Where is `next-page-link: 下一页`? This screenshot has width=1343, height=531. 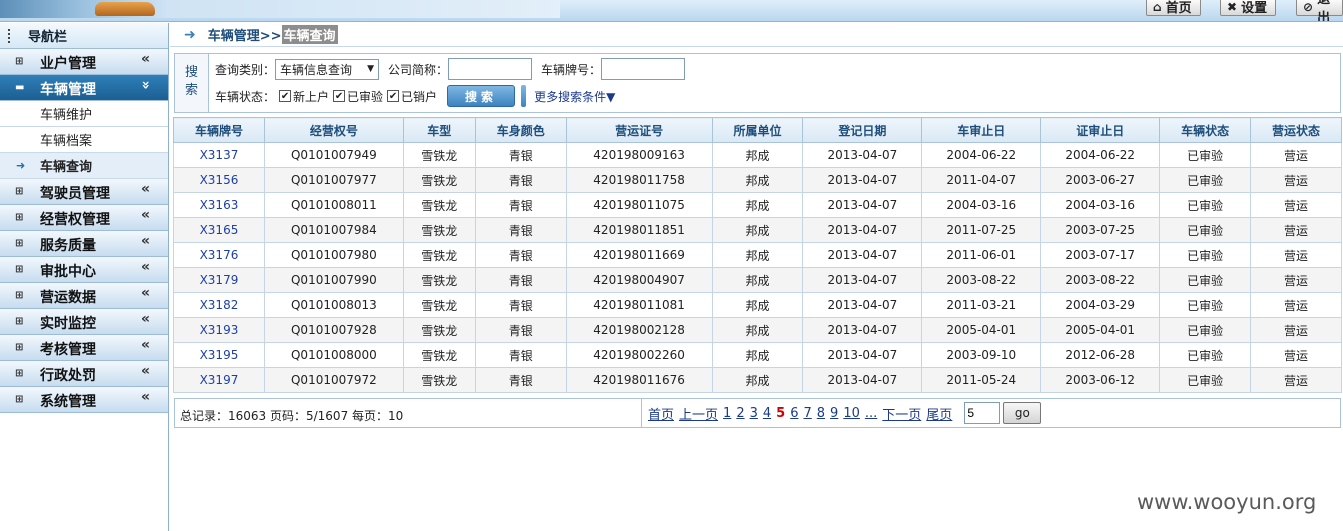 next-page-link: 下一页 is located at coordinates (901, 413).